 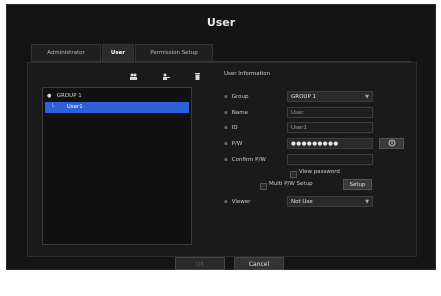 I want to click on group-label: ▪ Group, so click(x=236, y=97).